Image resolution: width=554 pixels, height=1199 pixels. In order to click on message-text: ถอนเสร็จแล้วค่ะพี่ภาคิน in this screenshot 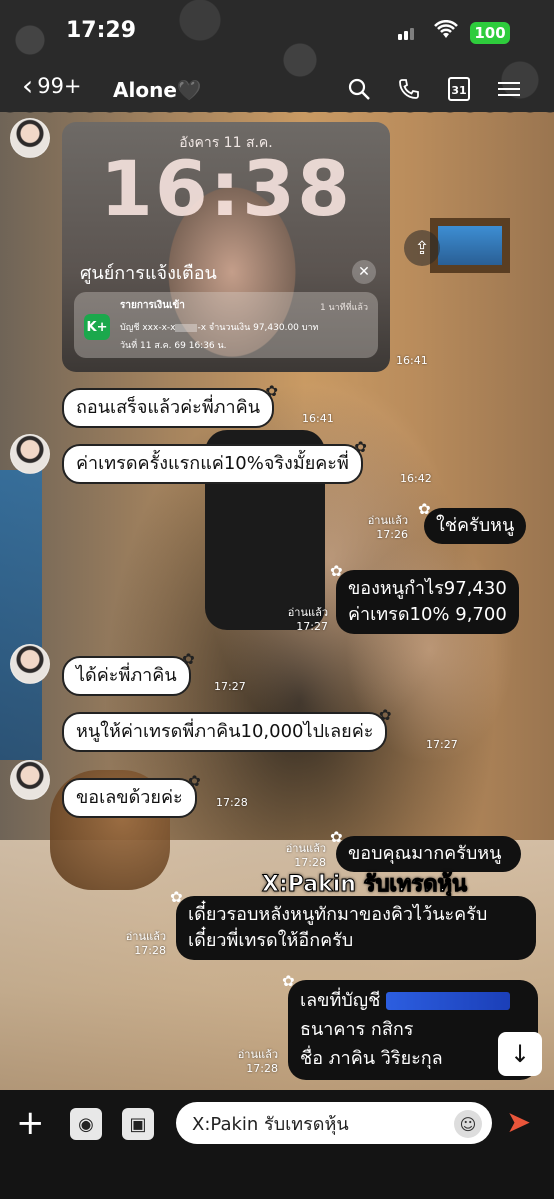, I will do `click(168, 407)`.